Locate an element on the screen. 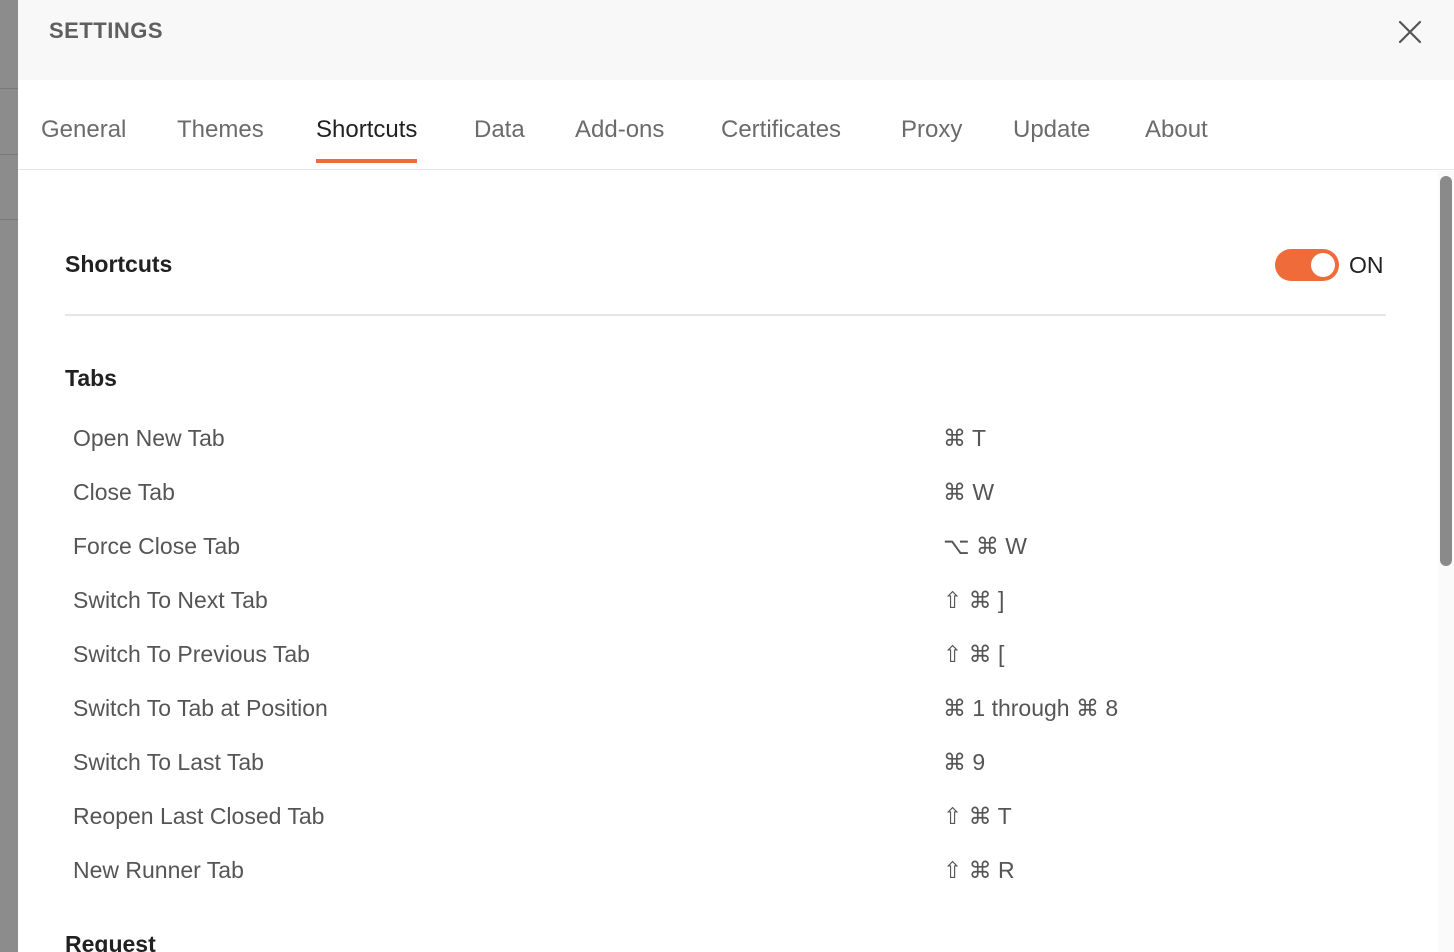 The height and width of the screenshot is (952, 1454). shortcut-keys: ⇧ ⌘ [ is located at coordinates (974, 654).